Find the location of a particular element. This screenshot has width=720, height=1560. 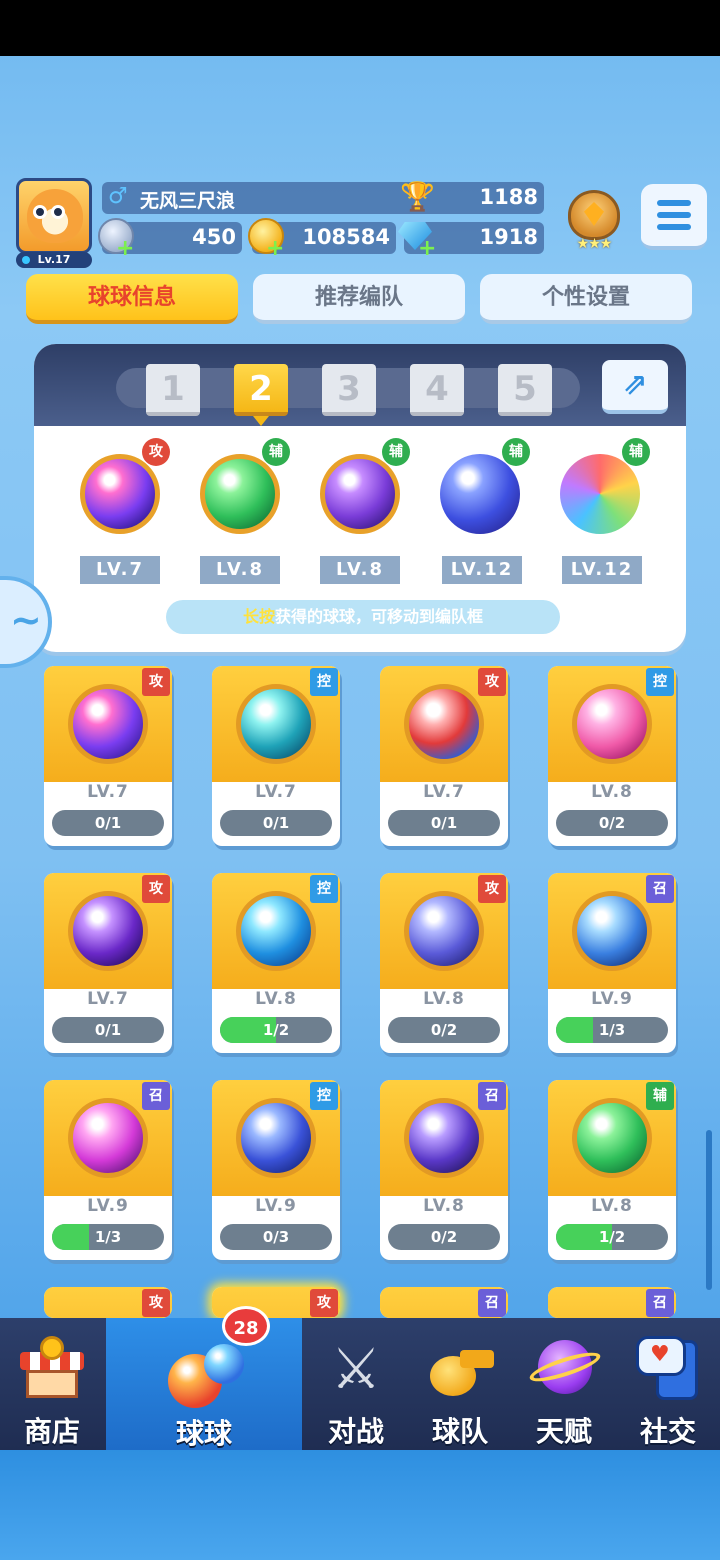

nav-label: 天赋 is located at coordinates (563, 1431).